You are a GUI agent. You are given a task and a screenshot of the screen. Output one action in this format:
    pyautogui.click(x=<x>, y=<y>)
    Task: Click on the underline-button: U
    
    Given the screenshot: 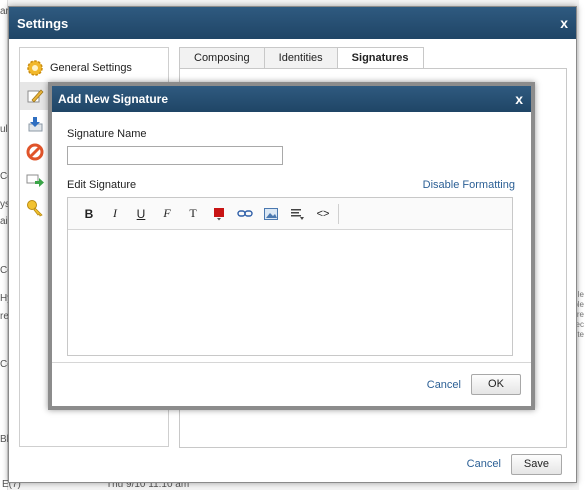 What is the action you would take?
    pyautogui.click(x=141, y=214)
    